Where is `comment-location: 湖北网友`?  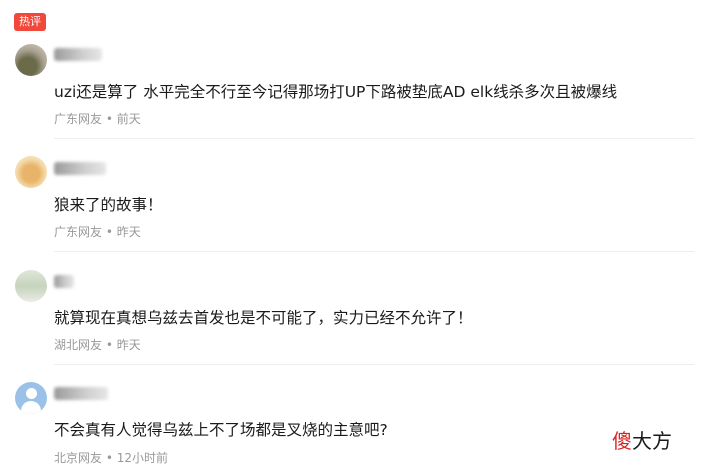
comment-location: 湖北网友 is located at coordinates (78, 345).